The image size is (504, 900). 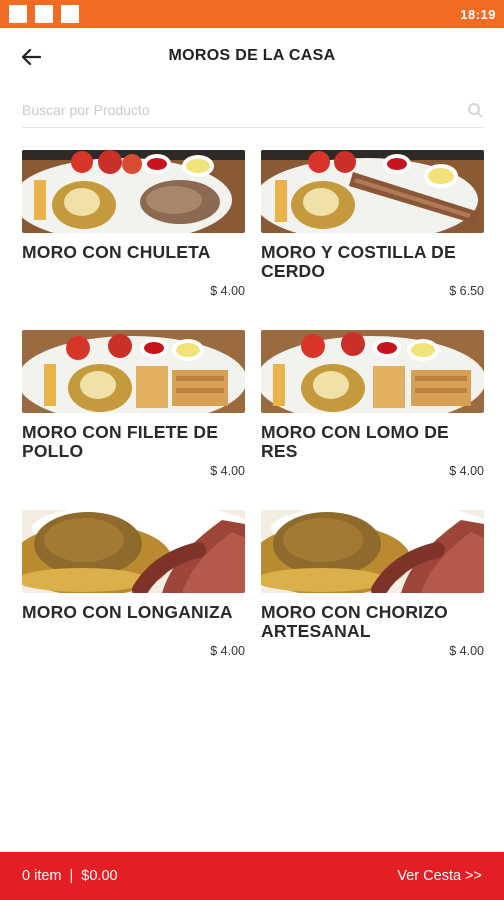 What do you see at coordinates (120, 441) in the screenshot?
I see `product-name: MORO CON FILETE DE POLLO` at bounding box center [120, 441].